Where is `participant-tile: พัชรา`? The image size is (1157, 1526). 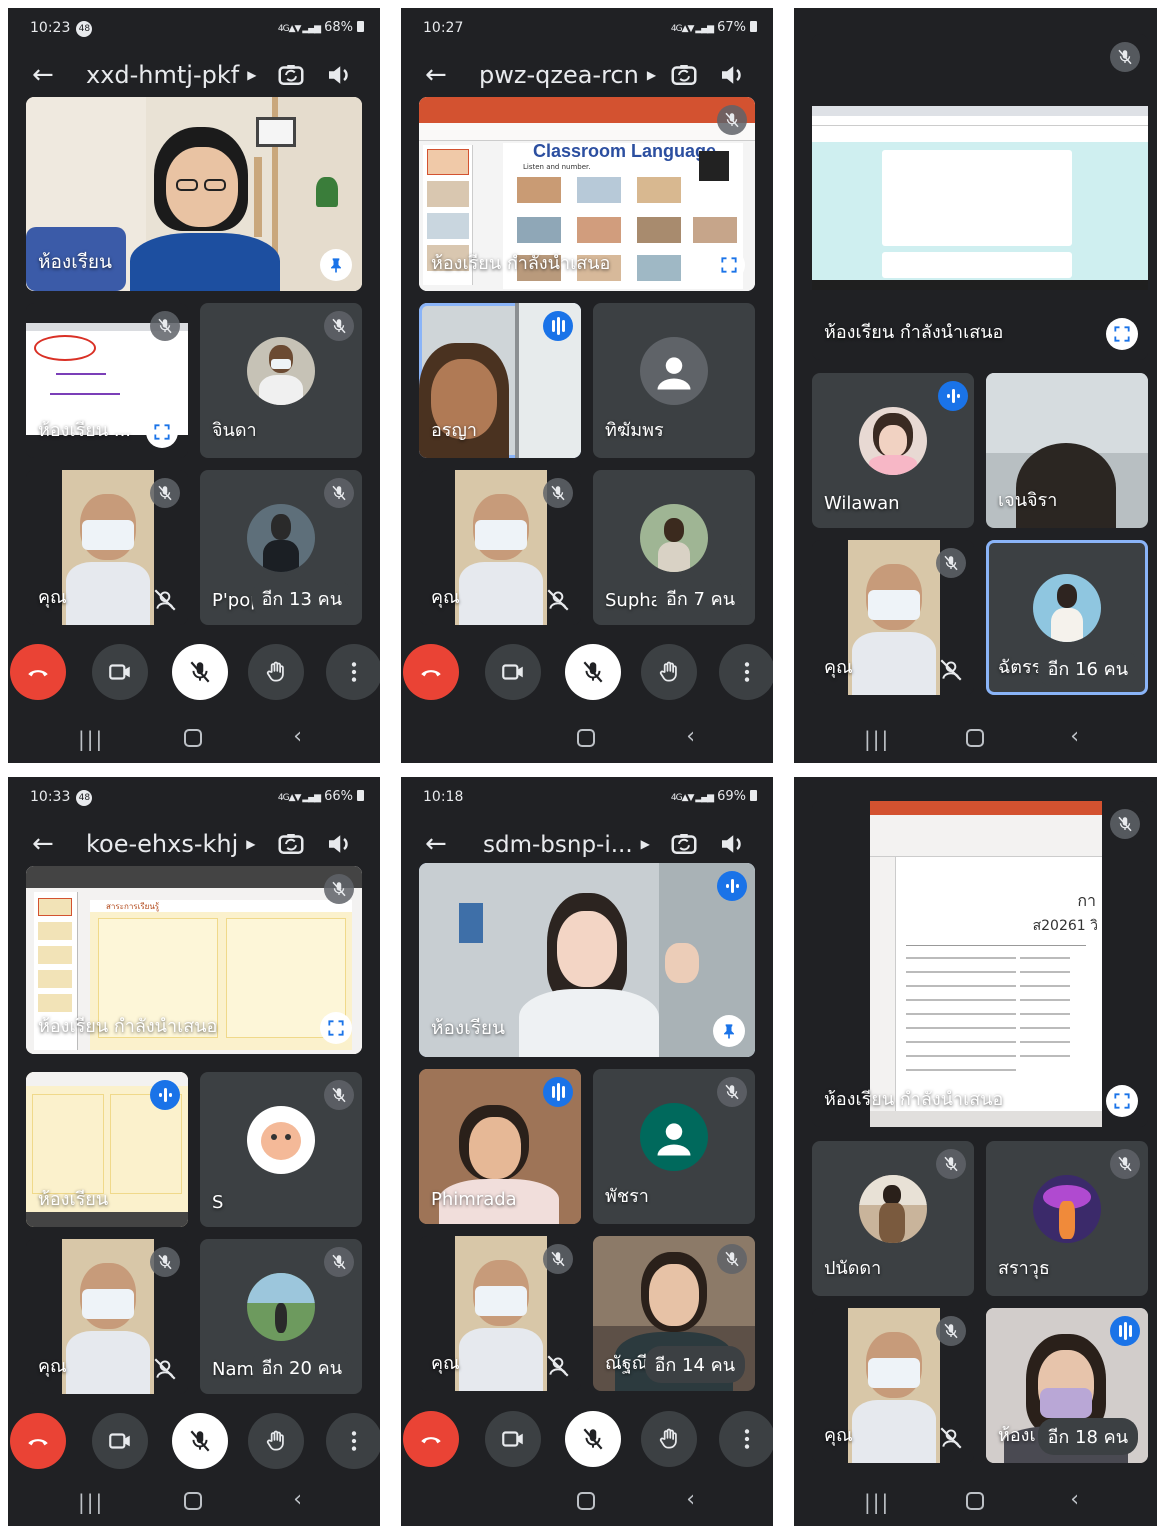
participant-tile: พัชรา is located at coordinates (674, 1146).